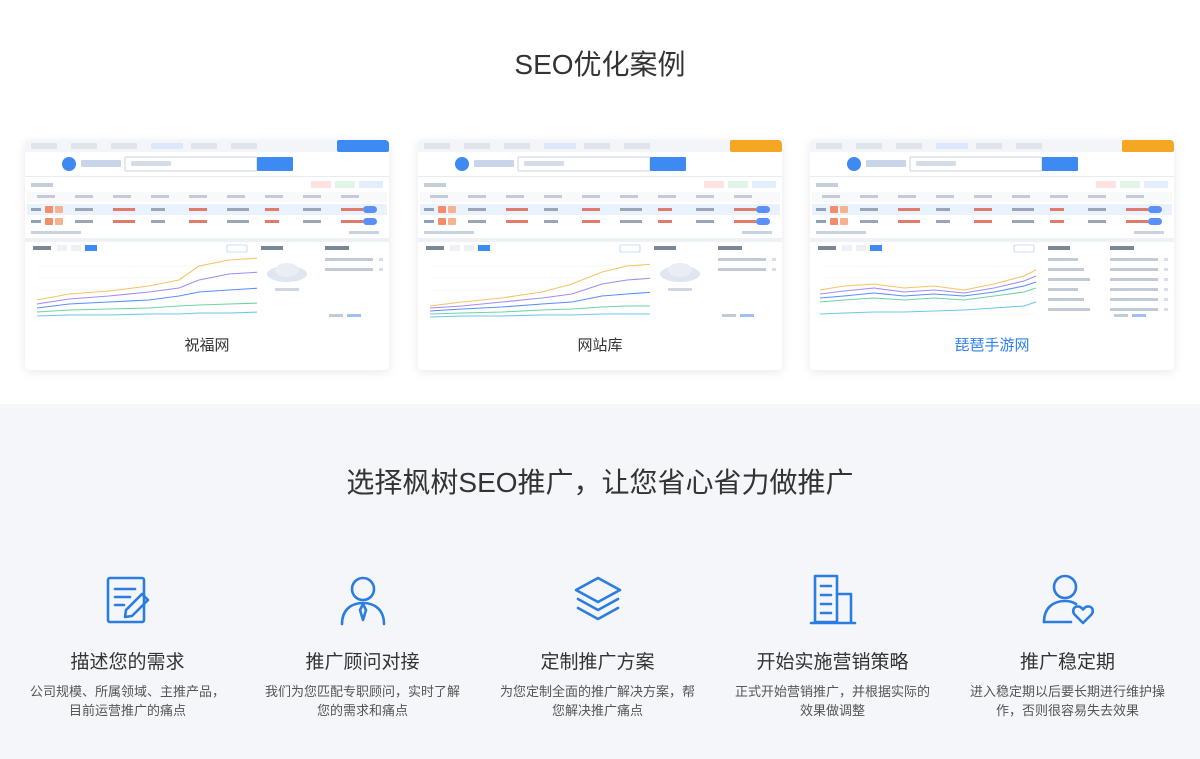 The image size is (1200, 759). What do you see at coordinates (1067, 645) in the screenshot?
I see `step-item: 推广稳定期进入稳定期以后要长期进行维护操 作，否则很容易失去效果` at bounding box center [1067, 645].